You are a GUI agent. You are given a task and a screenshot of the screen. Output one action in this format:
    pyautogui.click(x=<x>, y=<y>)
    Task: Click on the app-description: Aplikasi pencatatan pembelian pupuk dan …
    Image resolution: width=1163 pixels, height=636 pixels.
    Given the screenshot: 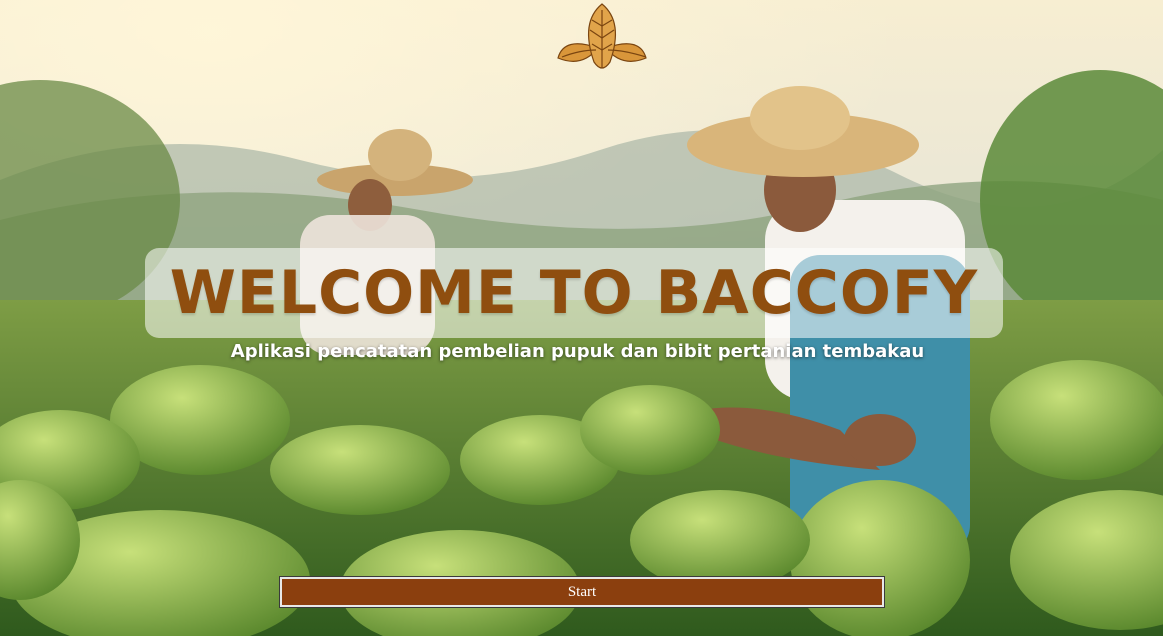 What is the action you would take?
    pyautogui.click(x=577, y=351)
    